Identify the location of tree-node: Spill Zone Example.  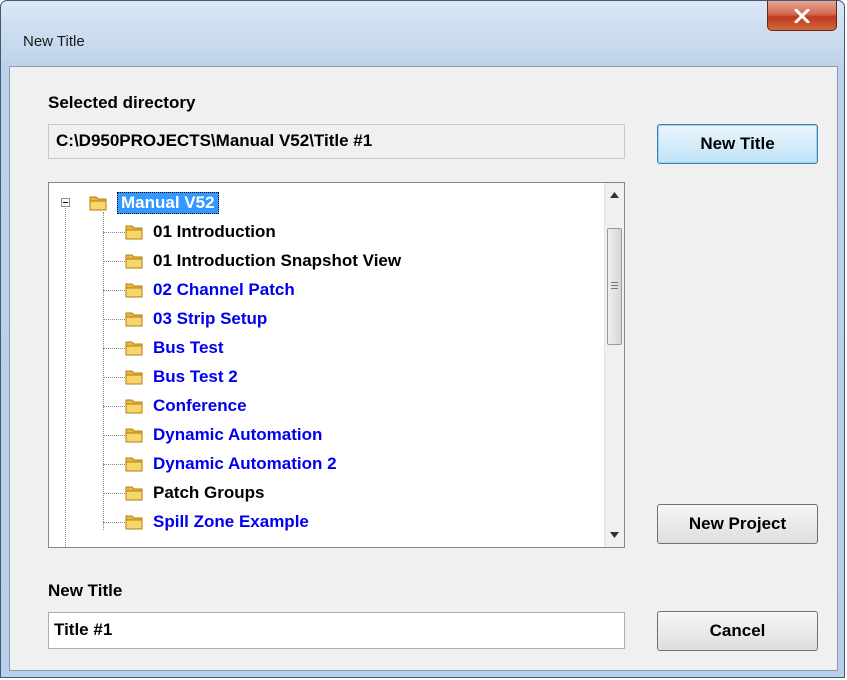
(217, 521).